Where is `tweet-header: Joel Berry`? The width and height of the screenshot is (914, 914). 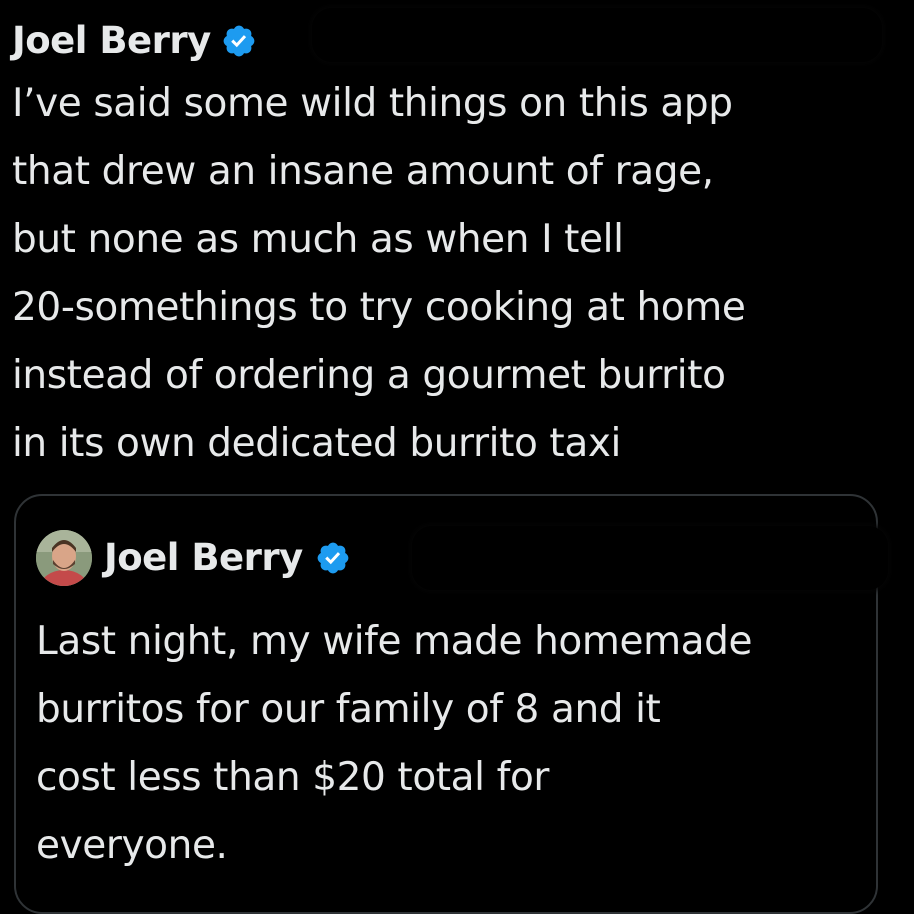
tweet-header: Joel Berry is located at coordinates (134, 41).